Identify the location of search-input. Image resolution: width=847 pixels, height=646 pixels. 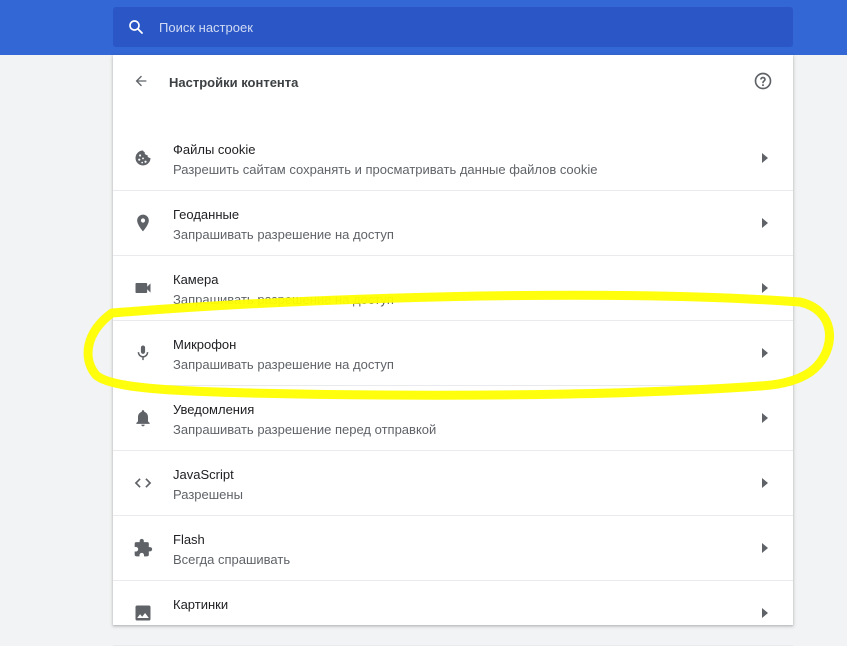
(459, 27).